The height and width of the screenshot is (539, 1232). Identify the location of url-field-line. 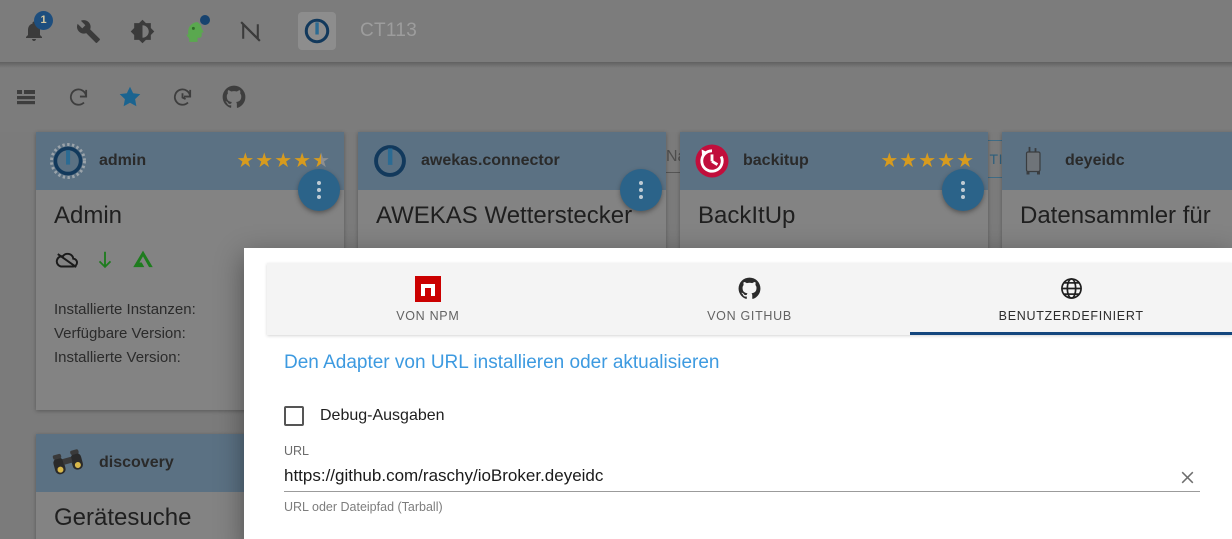
(742, 478).